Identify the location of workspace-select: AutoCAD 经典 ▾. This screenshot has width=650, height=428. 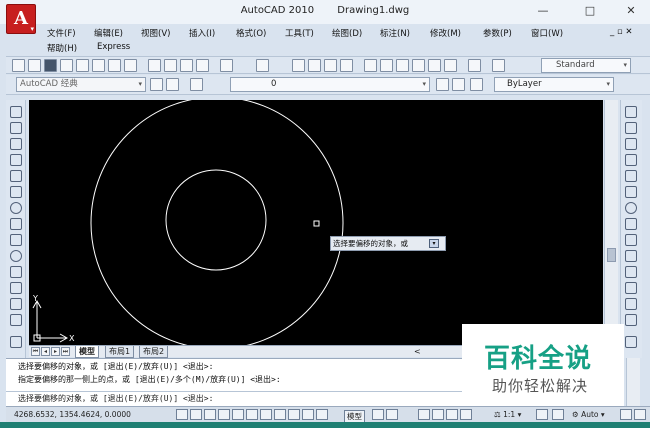
(81, 84).